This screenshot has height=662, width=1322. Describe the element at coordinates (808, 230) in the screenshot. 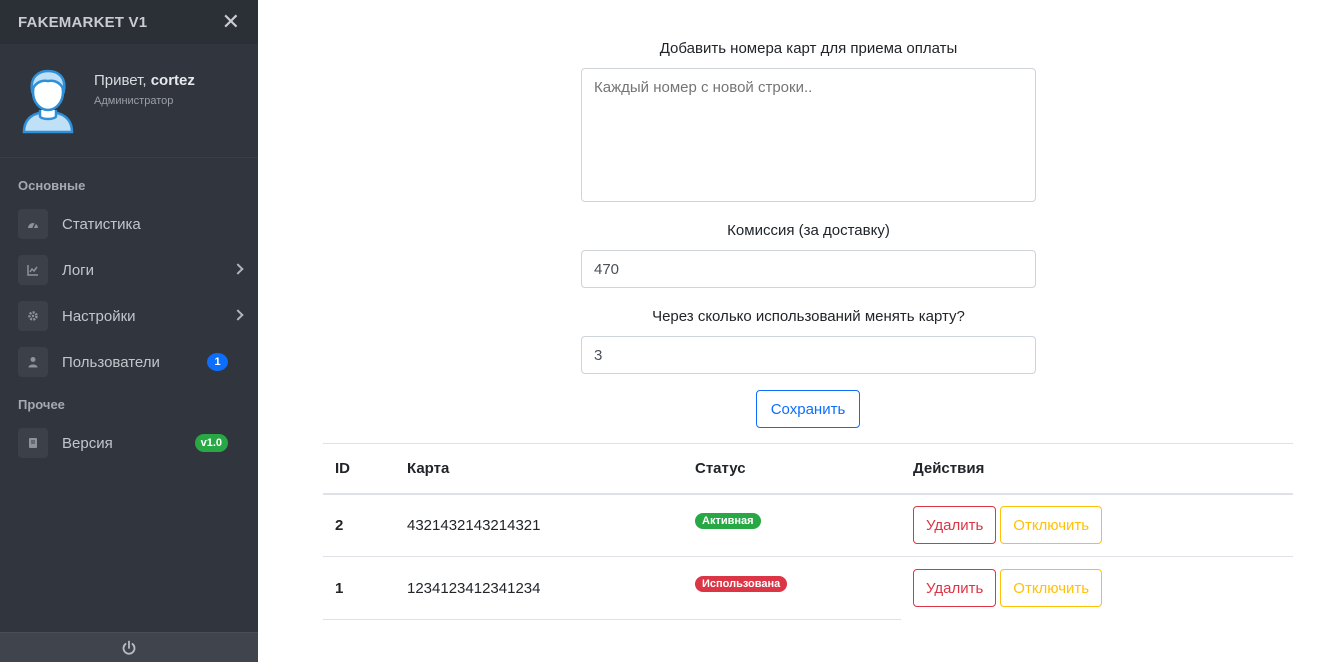

I see `commission-label: Комиссия (за доставку)` at that location.